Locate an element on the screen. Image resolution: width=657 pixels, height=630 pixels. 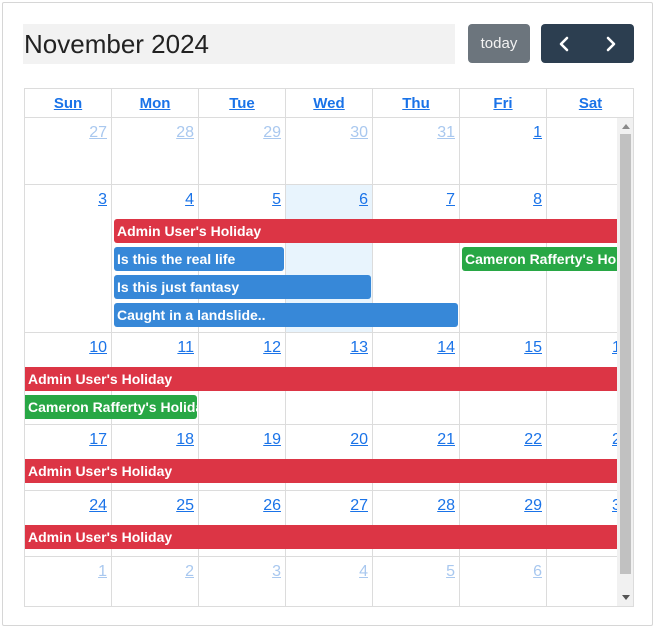
prev-button is located at coordinates (564, 43).